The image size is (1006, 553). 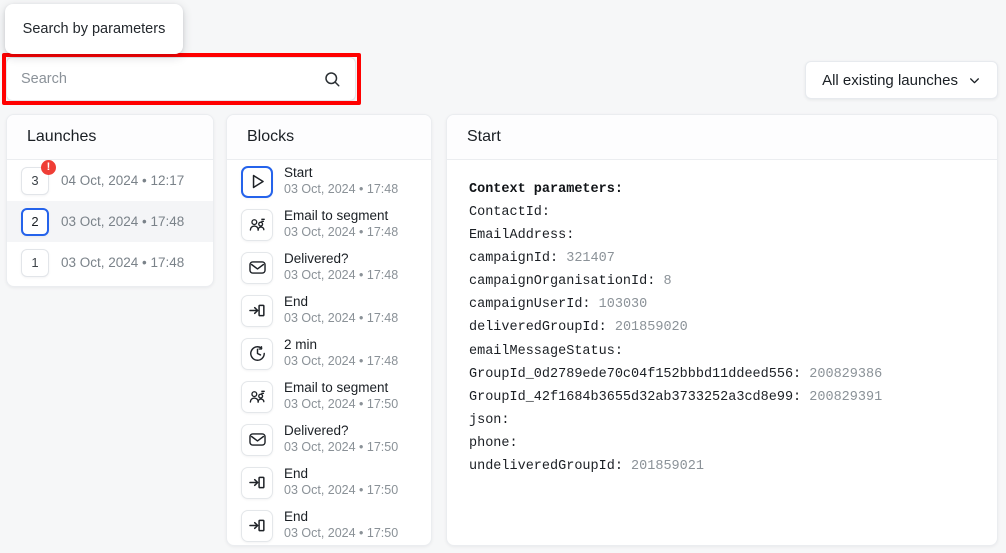 I want to click on blocks-panel-title: Blocks, so click(x=271, y=136).